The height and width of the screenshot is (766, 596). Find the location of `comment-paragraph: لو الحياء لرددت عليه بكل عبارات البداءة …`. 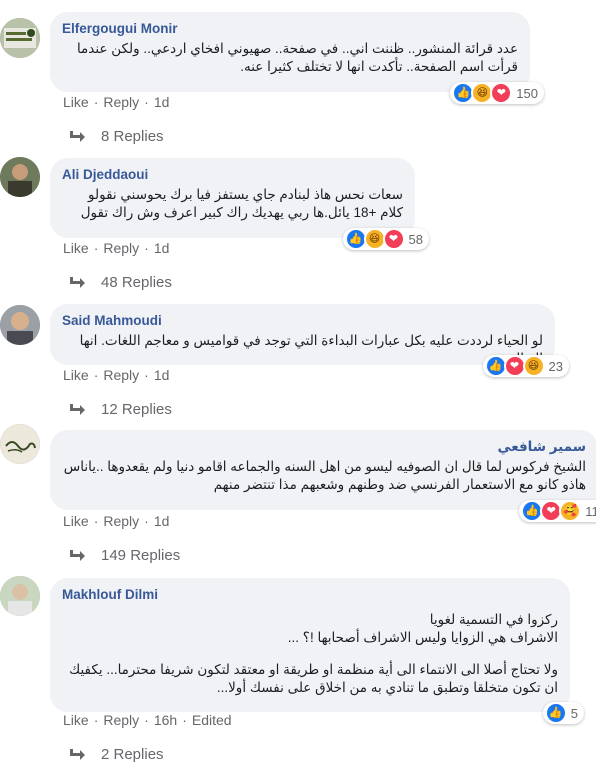

comment-paragraph: لو الحياء لرددت عليه بكل عبارات البداءة … is located at coordinates (311, 349).